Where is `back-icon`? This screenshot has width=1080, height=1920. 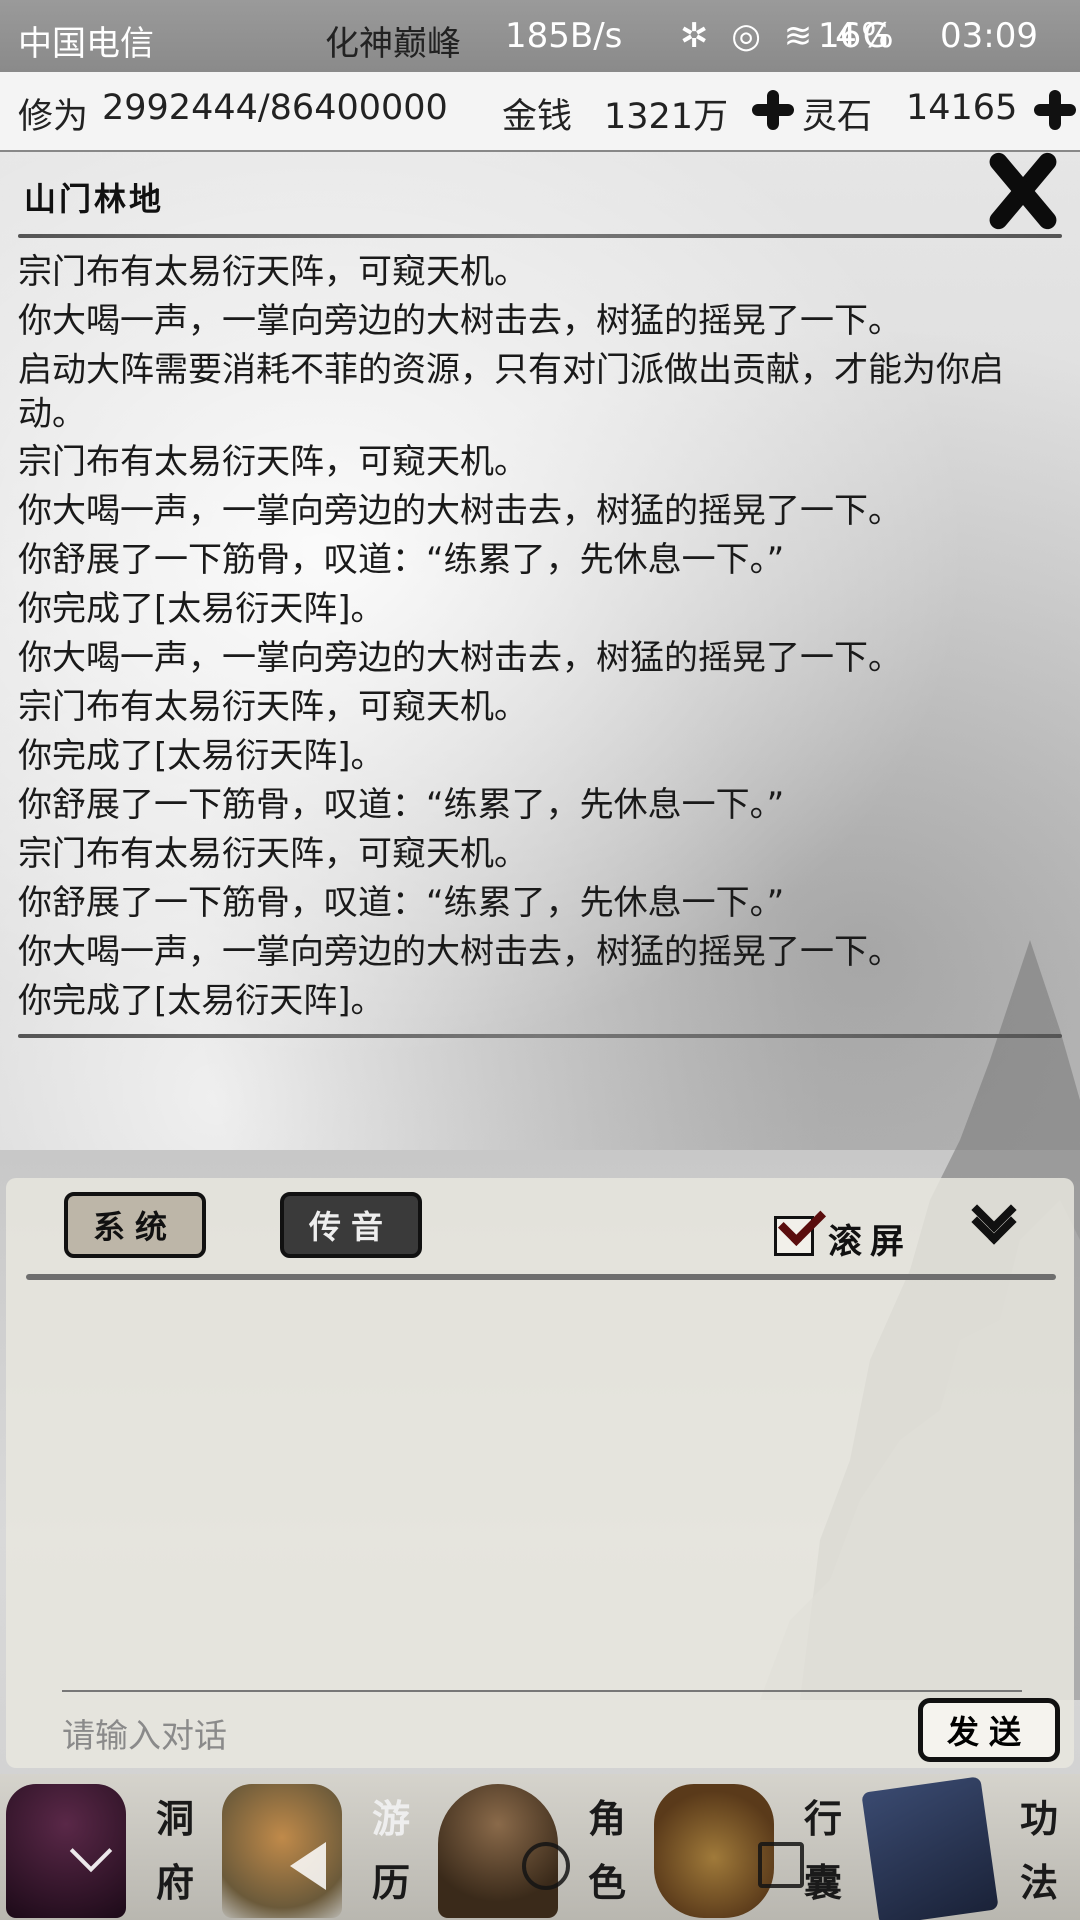
back-icon is located at coordinates (307, 1863).